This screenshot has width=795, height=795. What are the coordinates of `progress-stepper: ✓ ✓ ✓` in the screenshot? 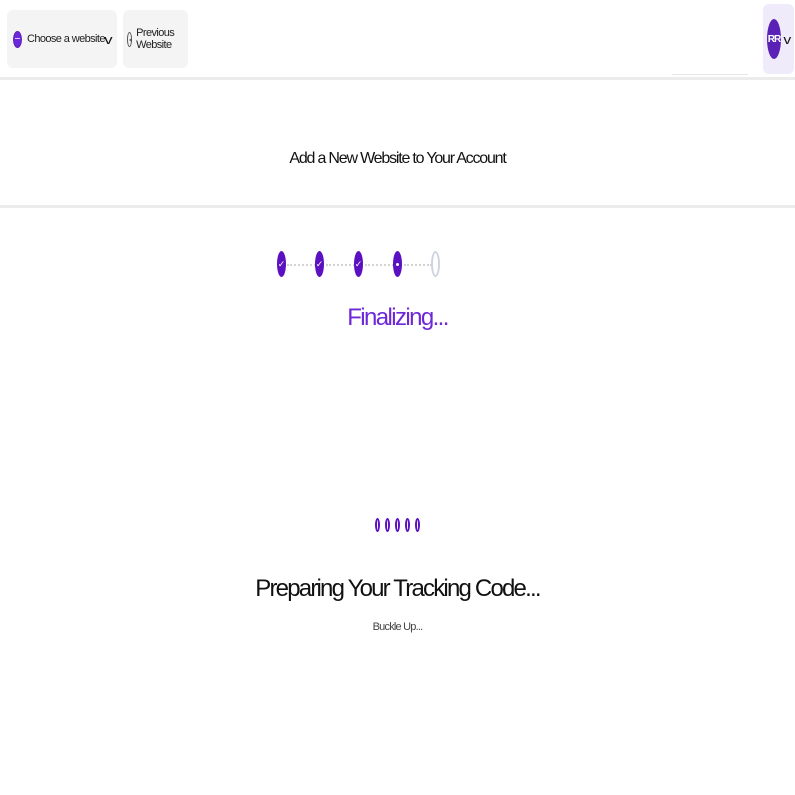 It's located at (397, 265).